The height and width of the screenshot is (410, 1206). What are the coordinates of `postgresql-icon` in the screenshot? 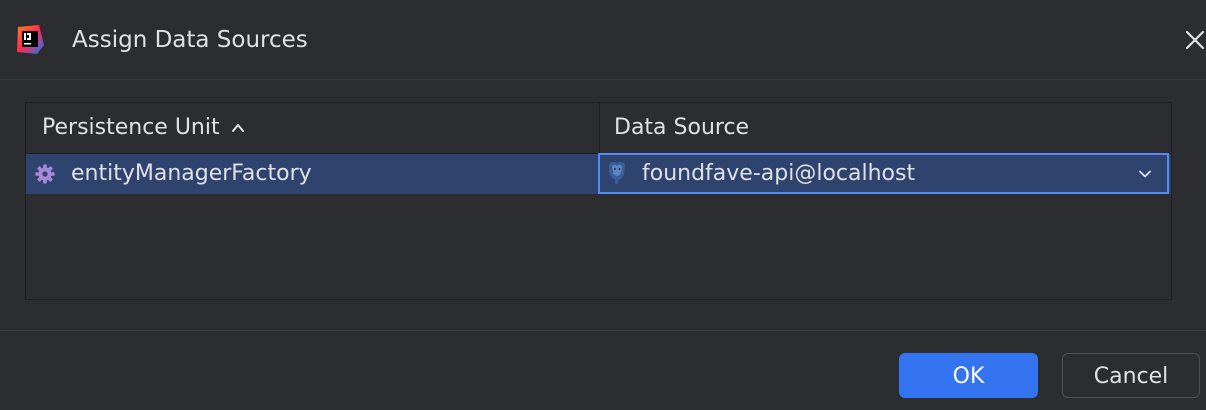 It's located at (617, 173).